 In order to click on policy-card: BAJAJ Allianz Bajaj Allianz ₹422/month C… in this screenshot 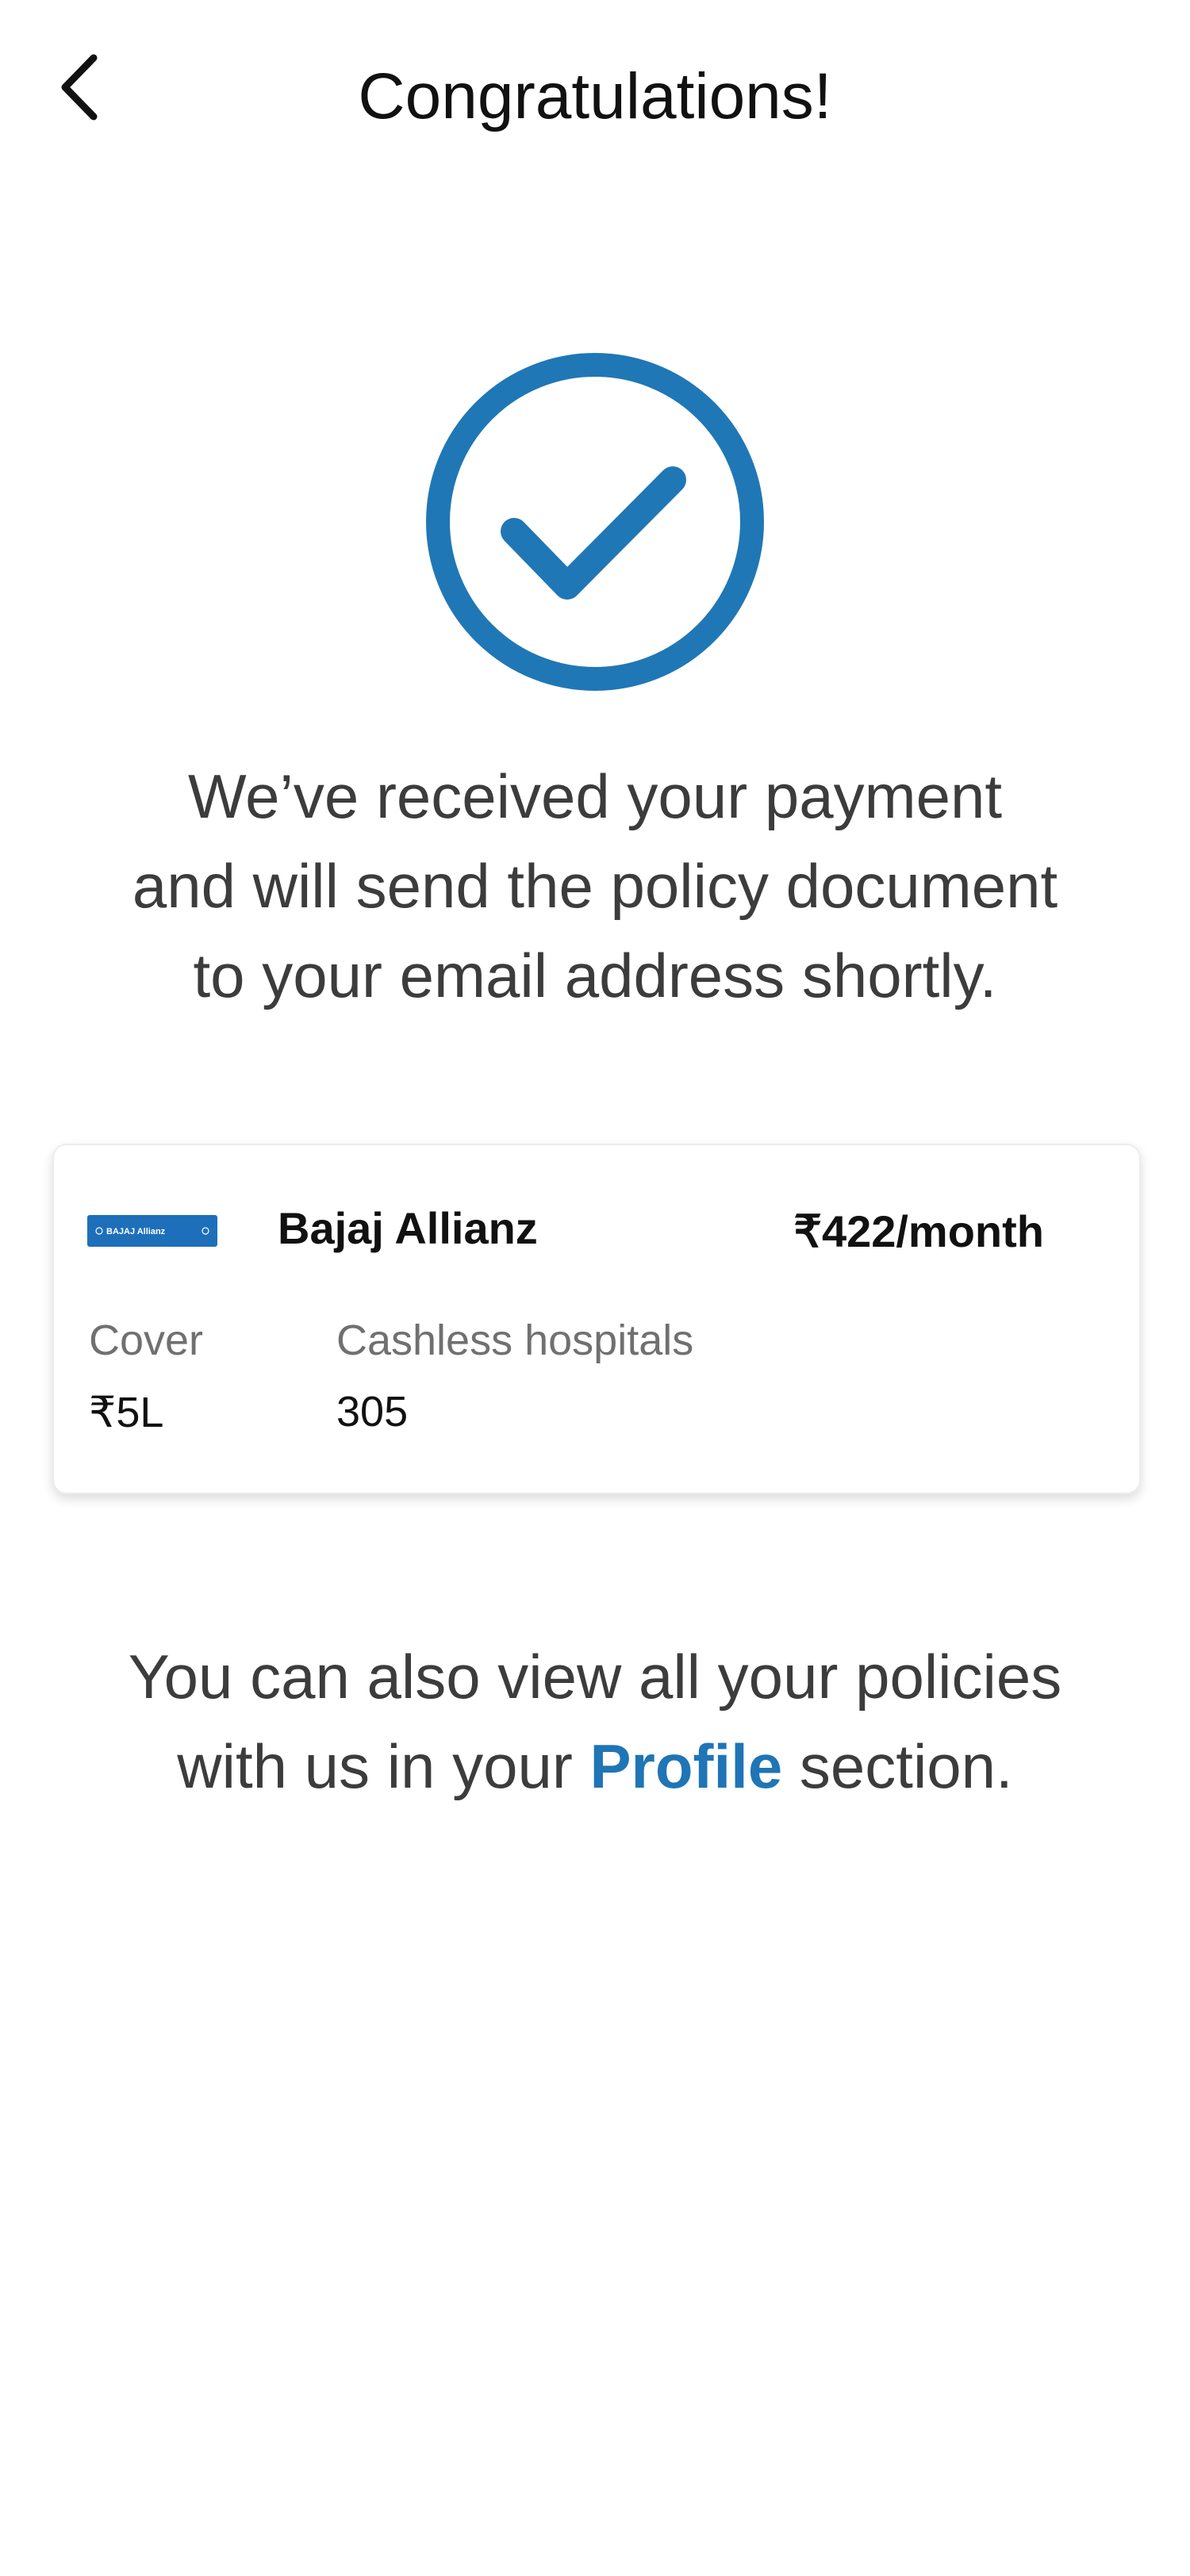, I will do `click(596, 1319)`.